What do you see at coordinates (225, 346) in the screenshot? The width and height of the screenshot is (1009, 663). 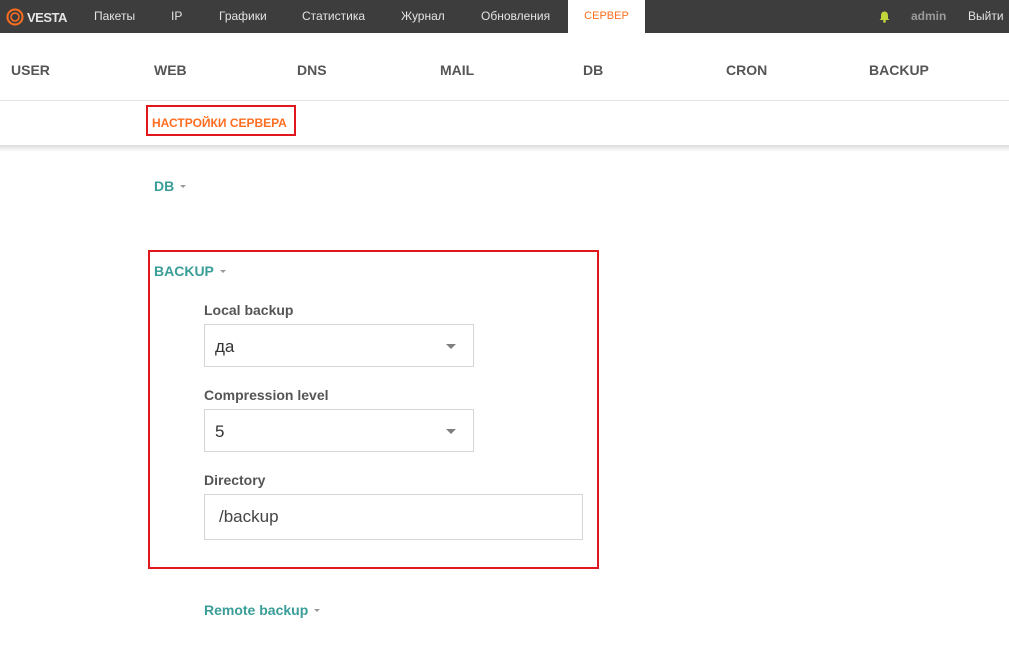 I see `local-backup-value: да` at bounding box center [225, 346].